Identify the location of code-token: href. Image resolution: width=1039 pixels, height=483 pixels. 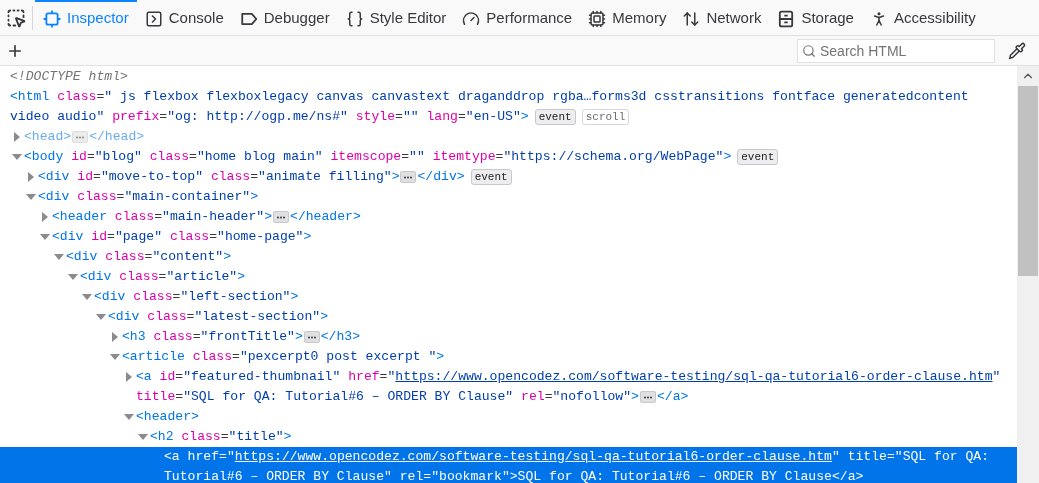
(363, 377).